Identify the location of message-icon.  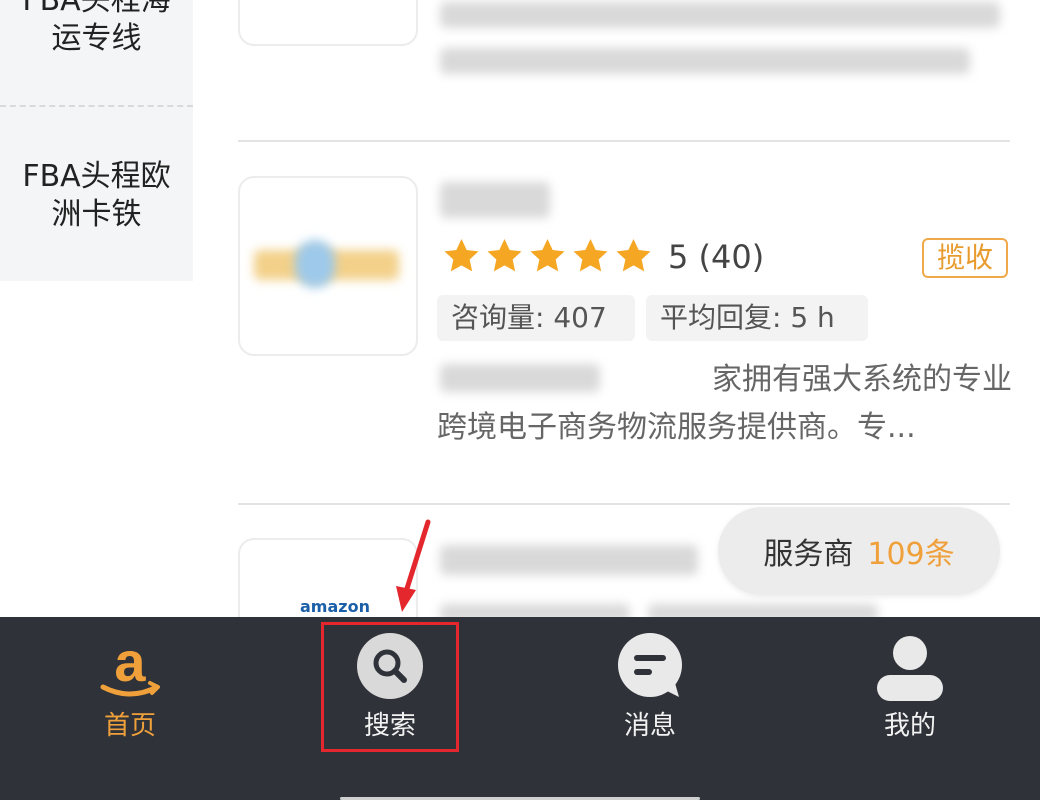
(650, 665).